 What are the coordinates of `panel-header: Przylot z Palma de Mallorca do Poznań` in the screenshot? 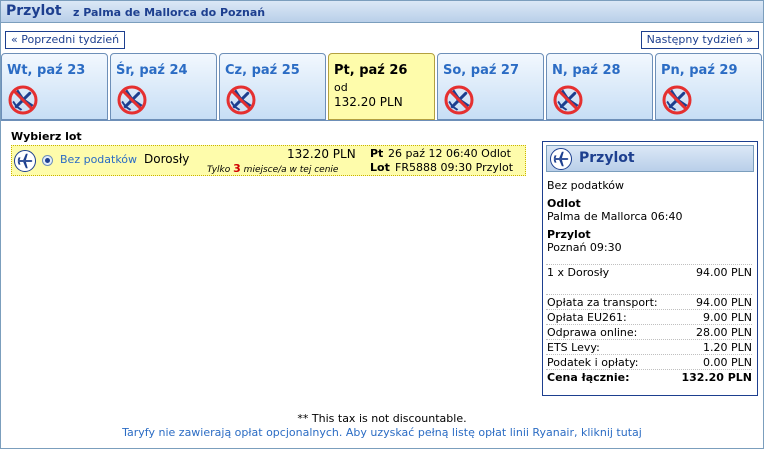 It's located at (382, 12).